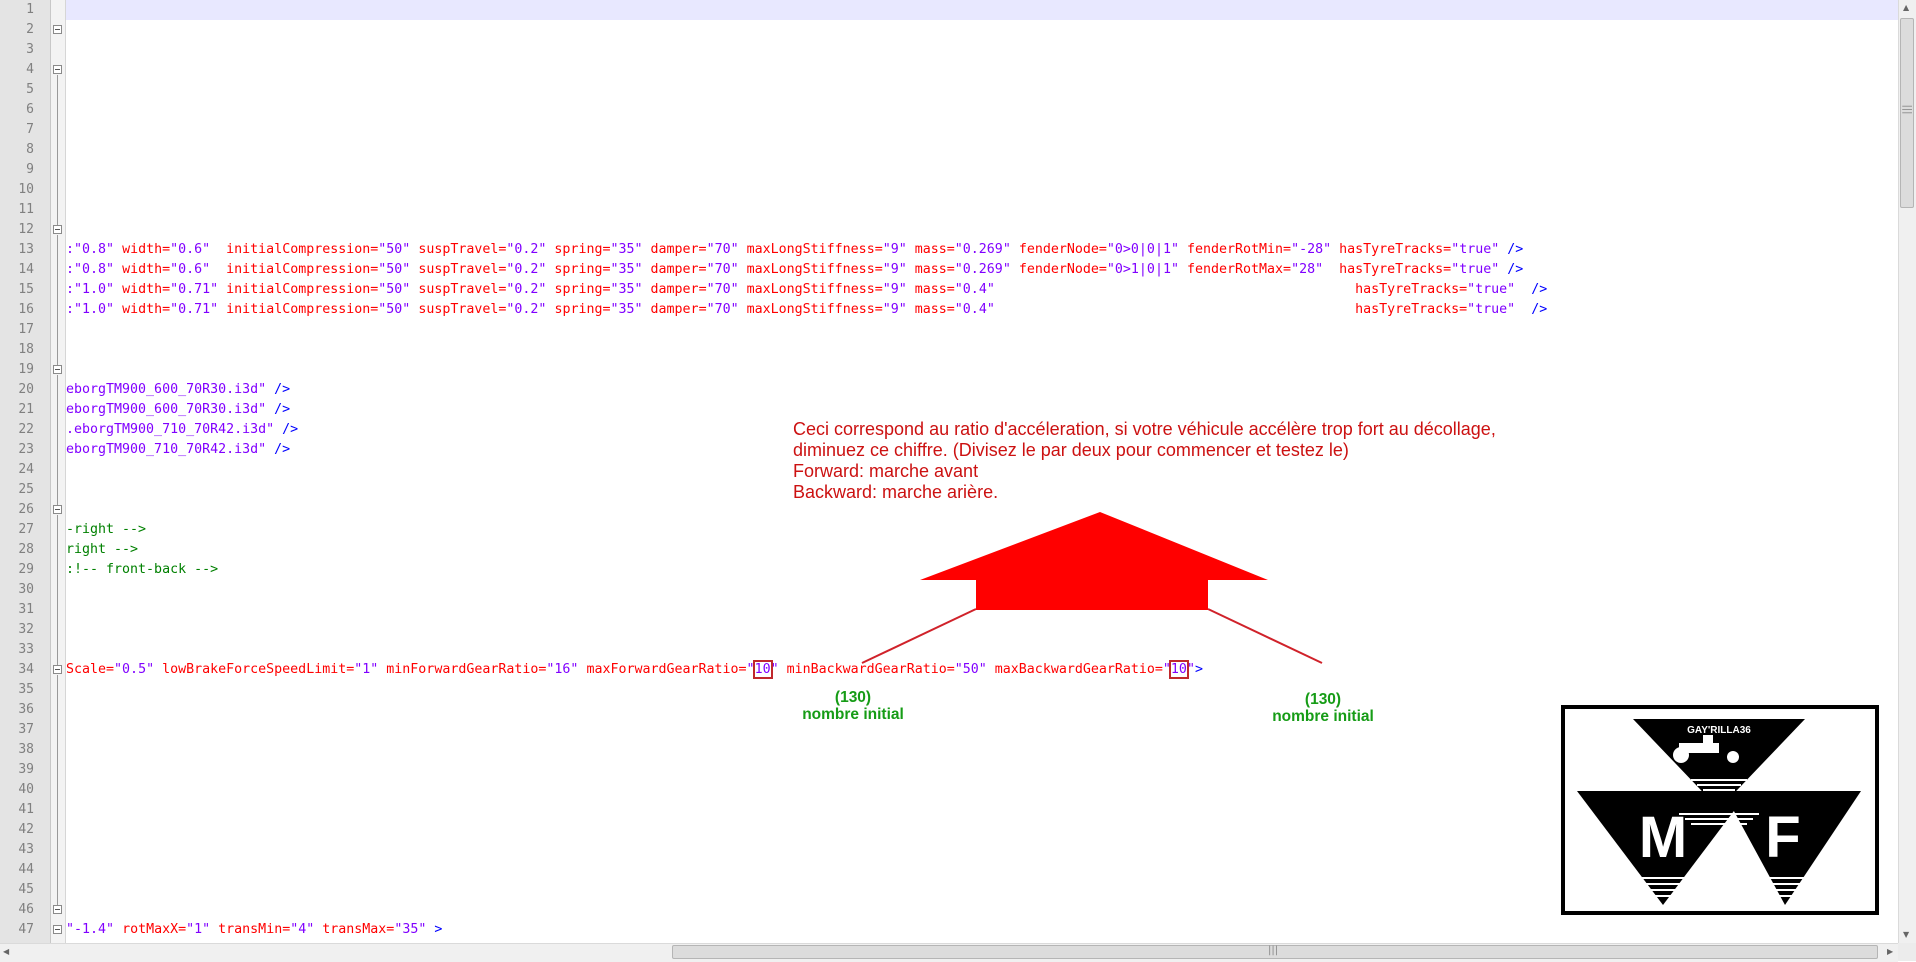  I want to click on forward-initial-value: (130) nombre initial, so click(853, 706).